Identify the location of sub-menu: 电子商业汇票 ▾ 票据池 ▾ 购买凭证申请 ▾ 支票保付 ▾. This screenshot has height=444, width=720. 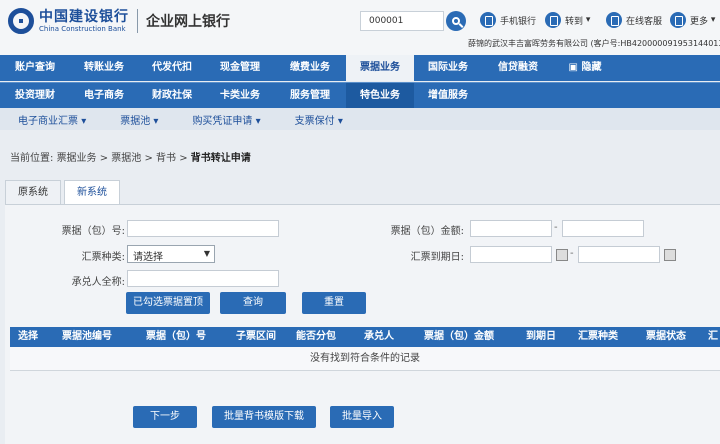
(360, 119).